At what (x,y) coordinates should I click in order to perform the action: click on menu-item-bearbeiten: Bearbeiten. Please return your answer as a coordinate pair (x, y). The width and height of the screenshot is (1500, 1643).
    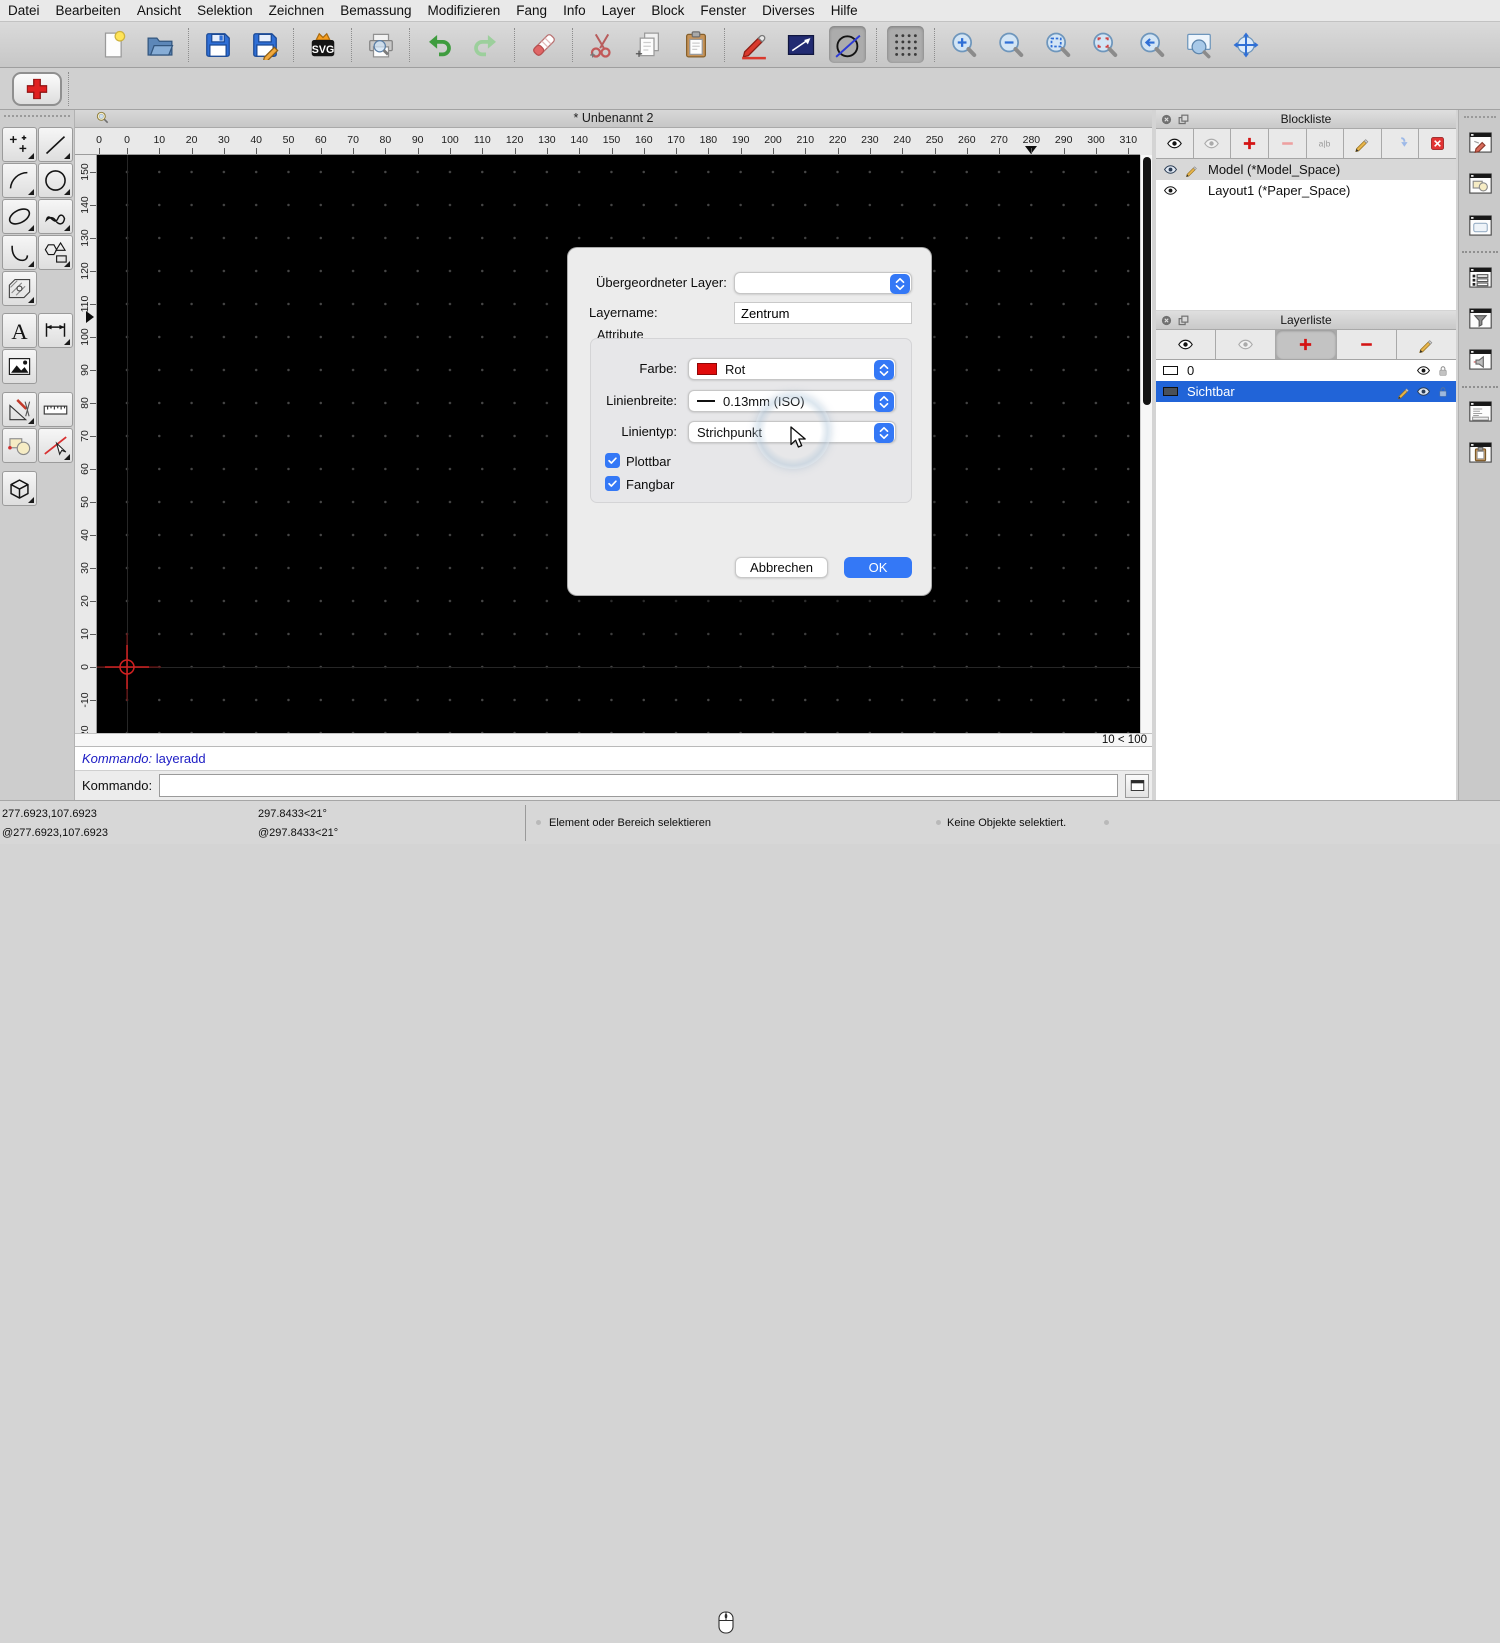
    Looking at the image, I should click on (88, 10).